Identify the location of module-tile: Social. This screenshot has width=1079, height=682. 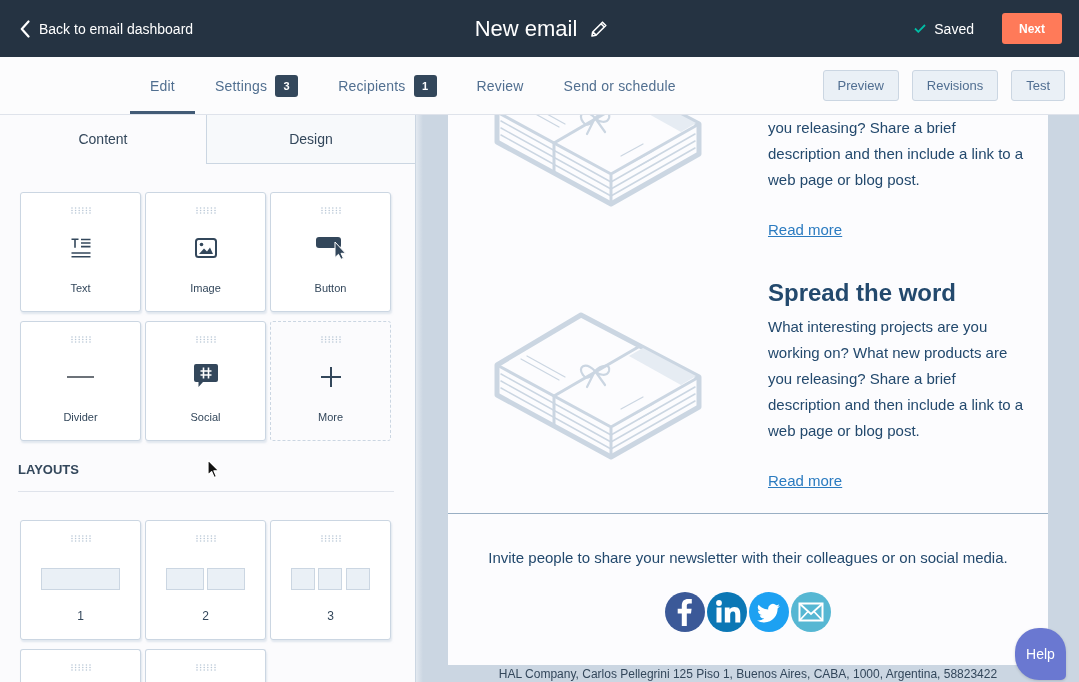
(205, 381).